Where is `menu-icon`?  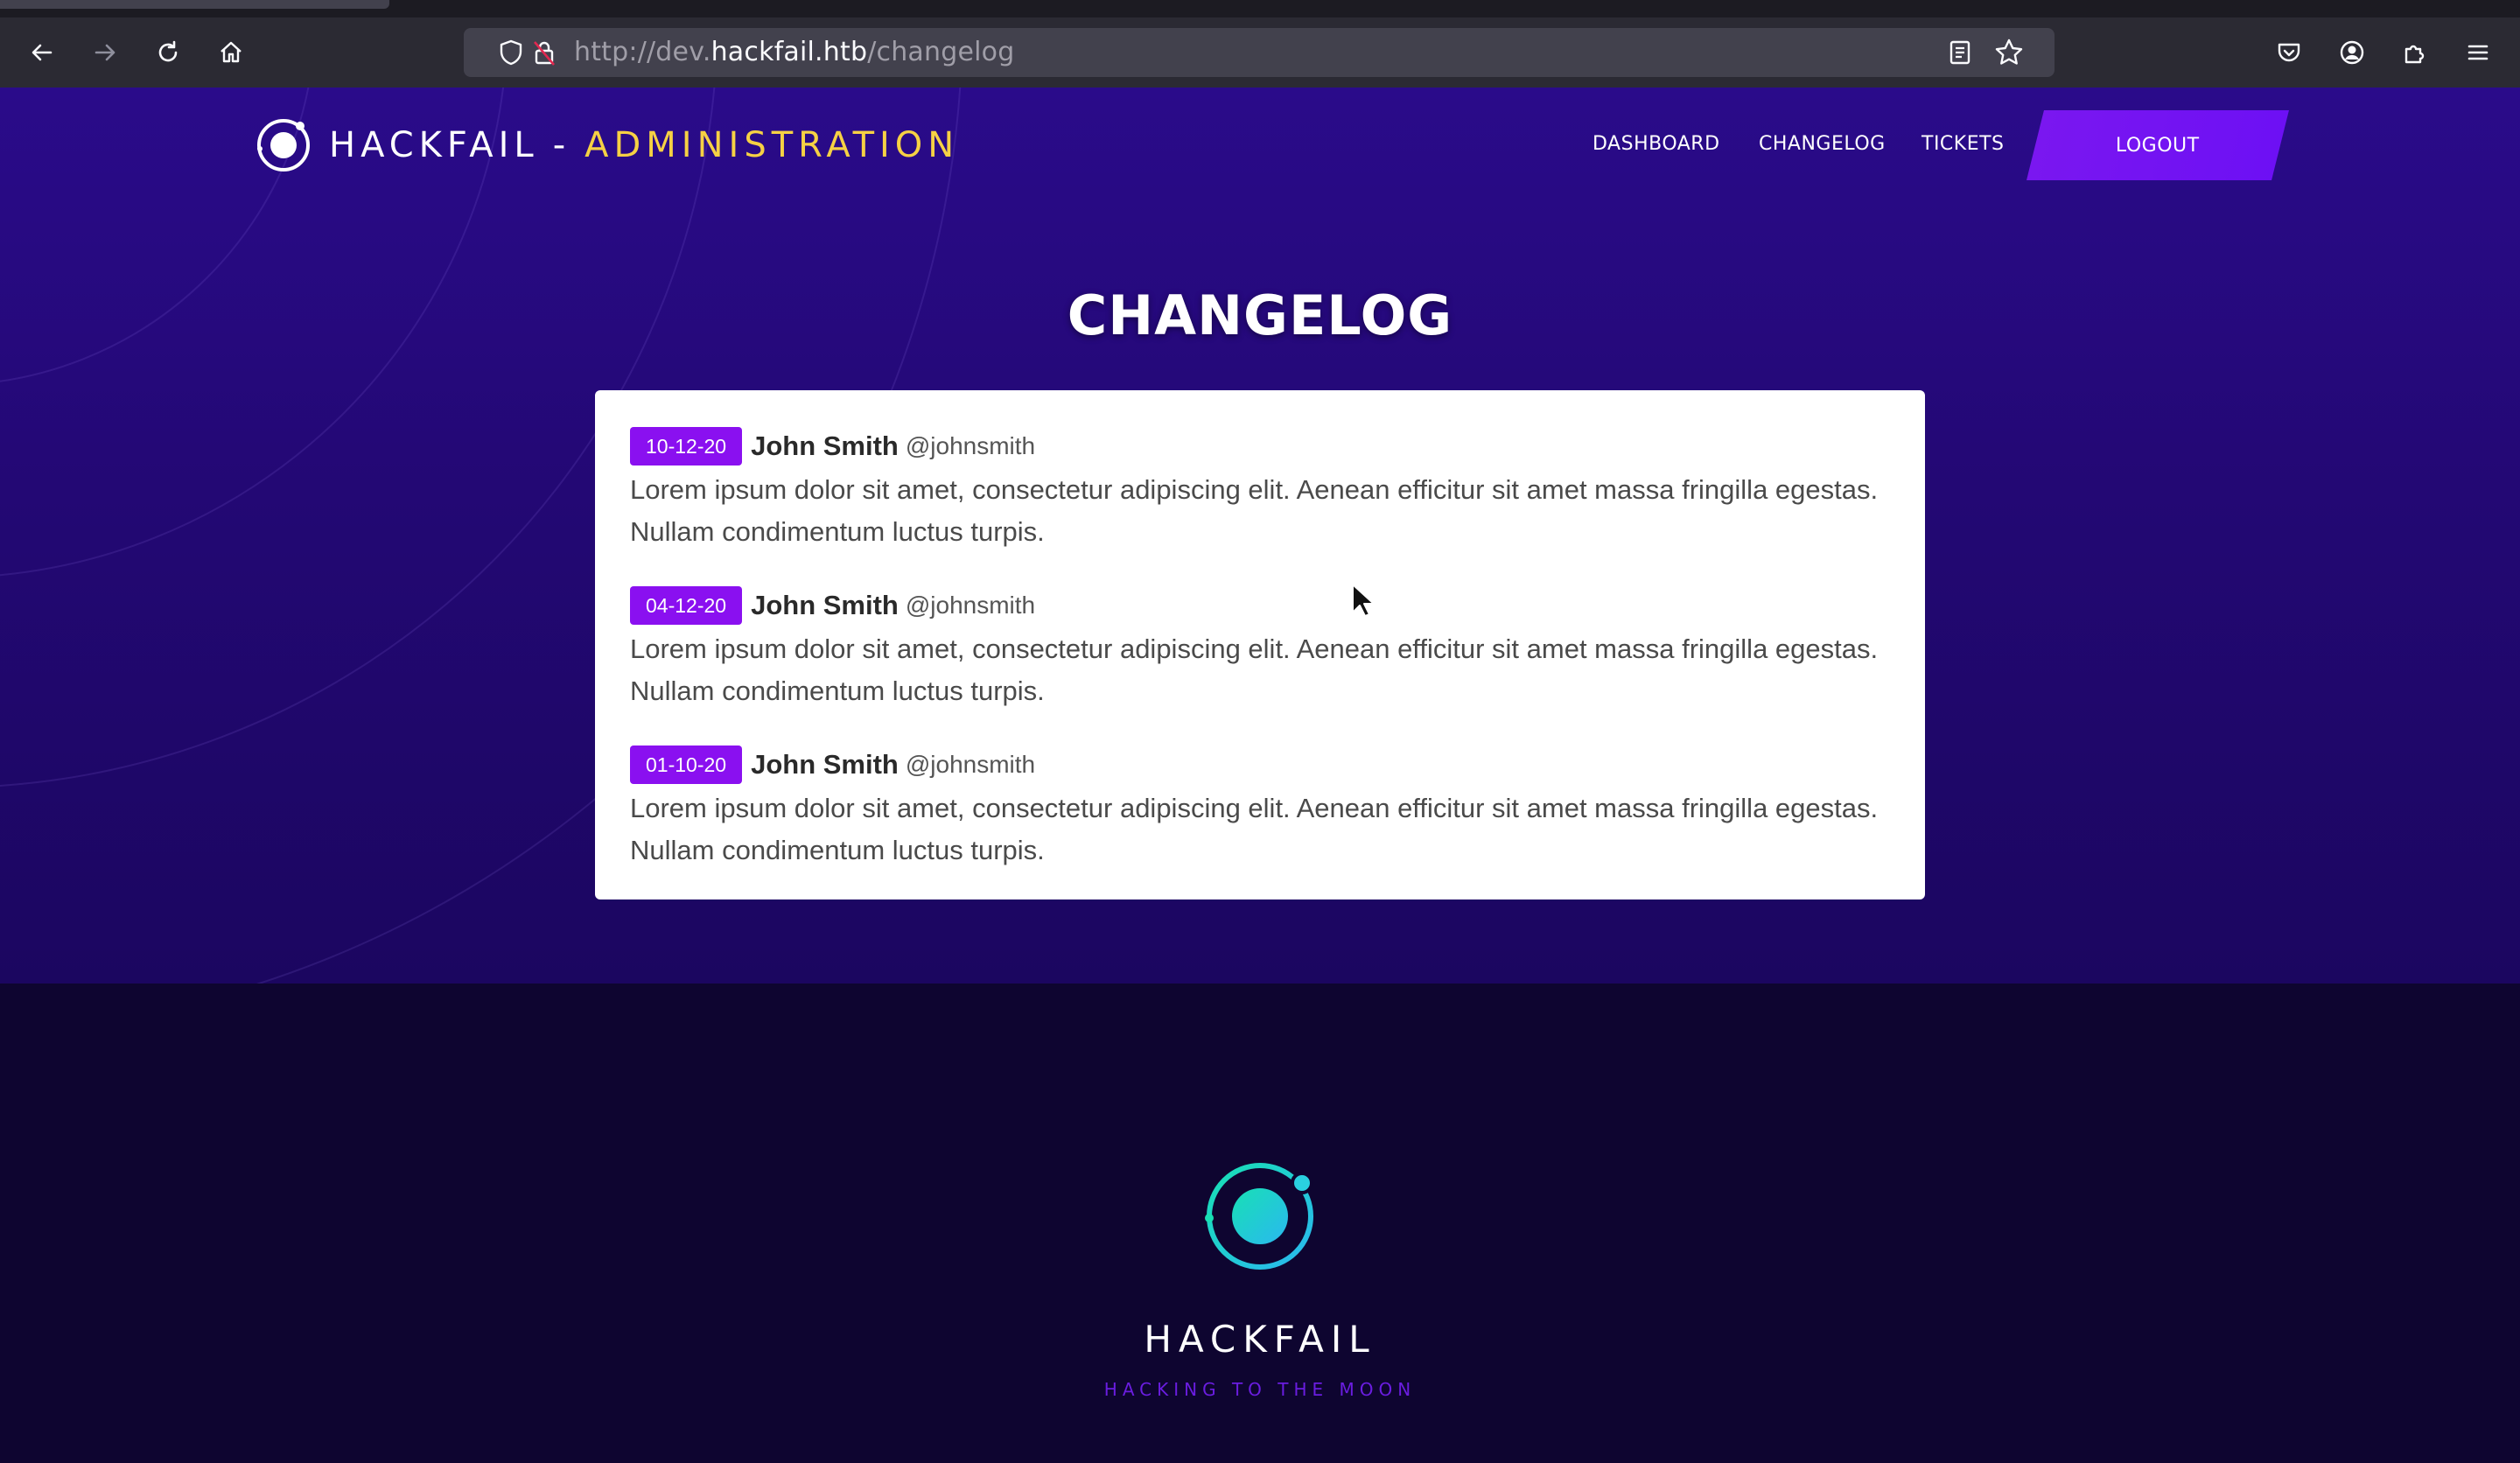
menu-icon is located at coordinates (2478, 52).